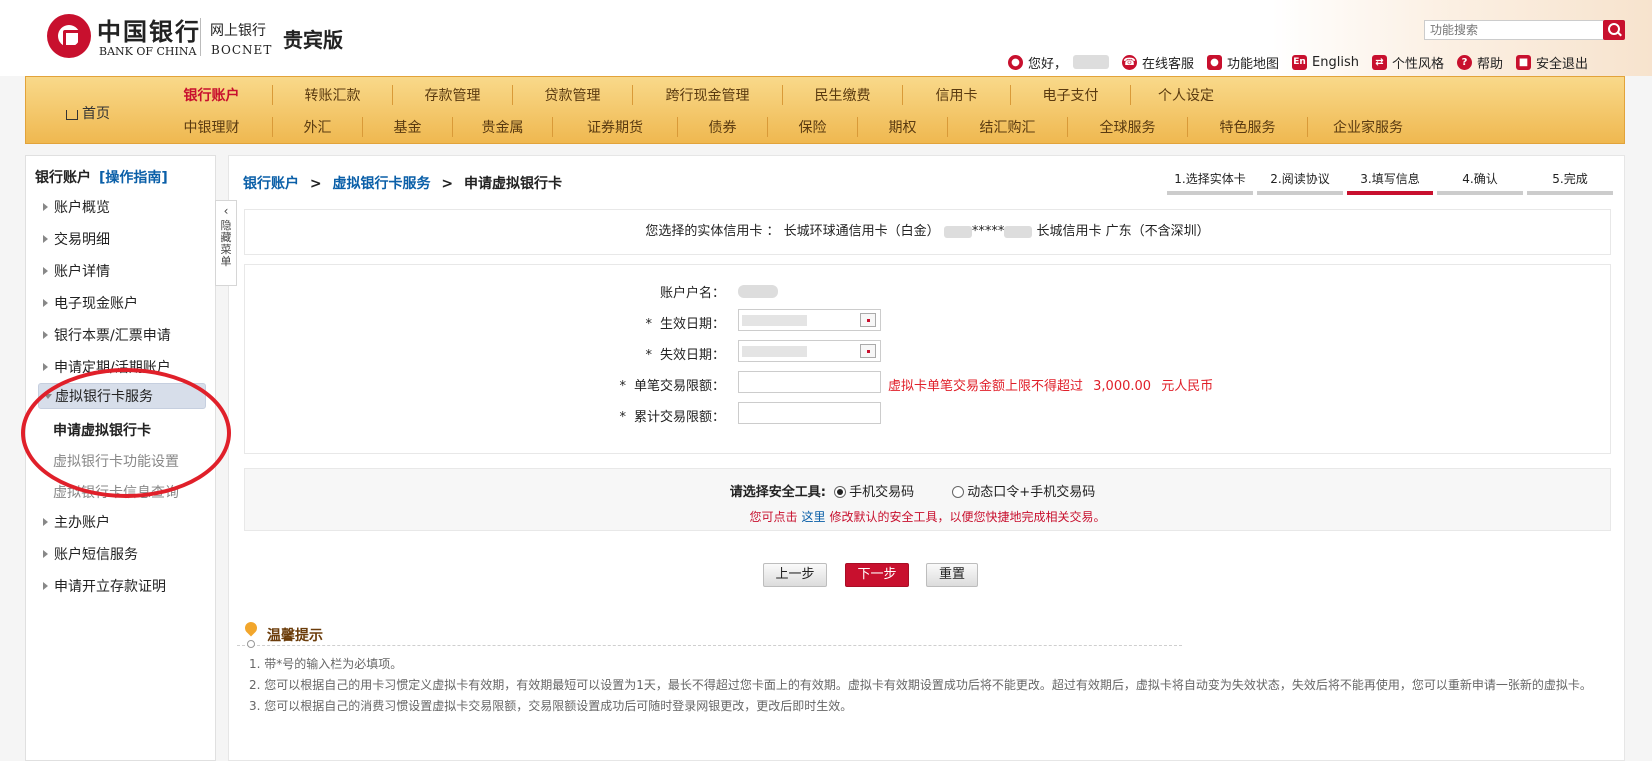 The height and width of the screenshot is (761, 1652). What do you see at coordinates (927, 490) in the screenshot?
I see `security-options: 请选择安全工具: 手机交易码 动态口令+手机交易码` at bounding box center [927, 490].